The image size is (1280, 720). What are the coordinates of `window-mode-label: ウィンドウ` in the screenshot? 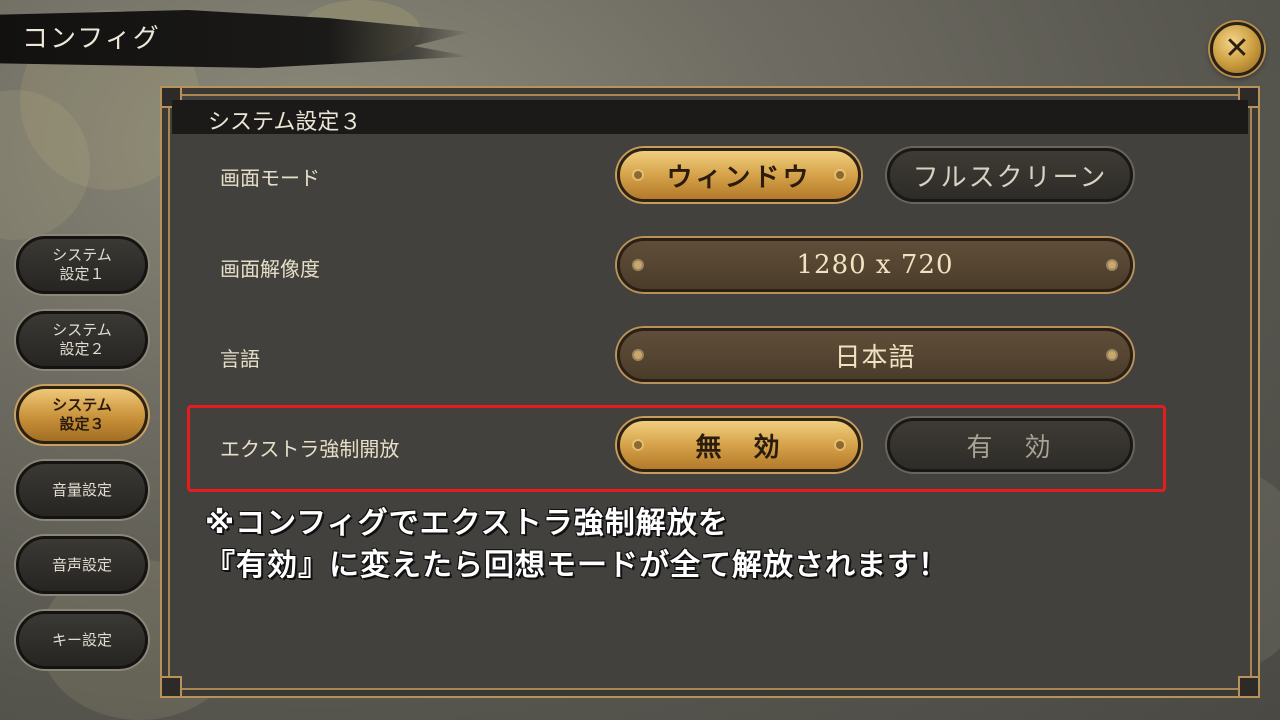 It's located at (739, 177).